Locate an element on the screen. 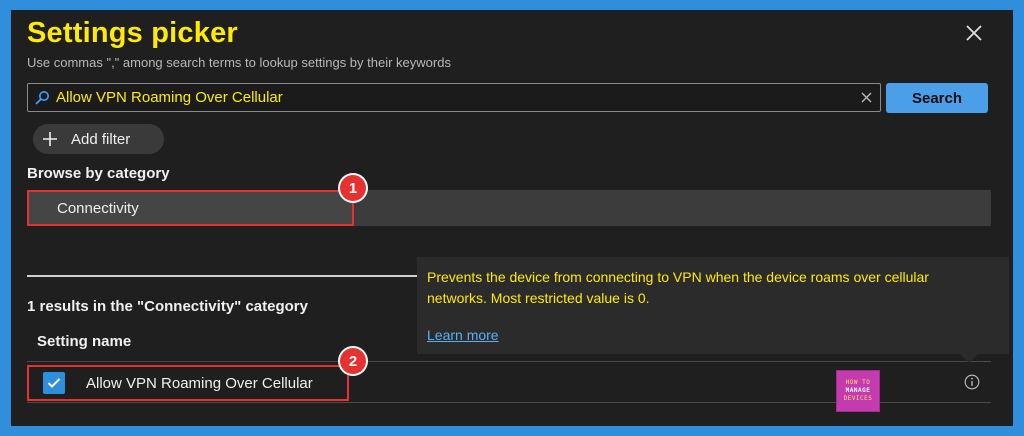 This screenshot has height=436, width=1024. clear-icon is located at coordinates (866, 97).